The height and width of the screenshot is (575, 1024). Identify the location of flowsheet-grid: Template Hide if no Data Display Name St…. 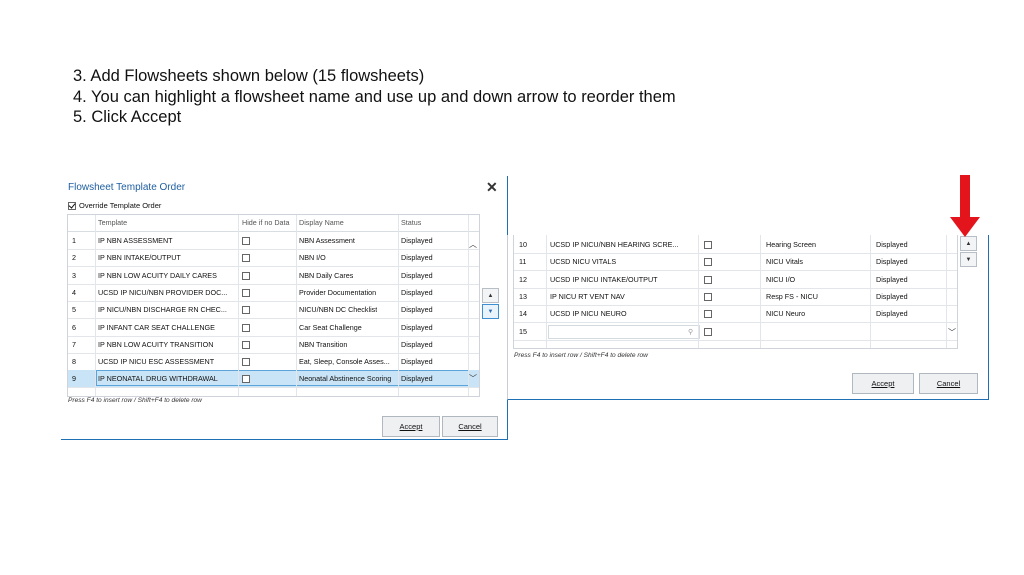
(273, 305).